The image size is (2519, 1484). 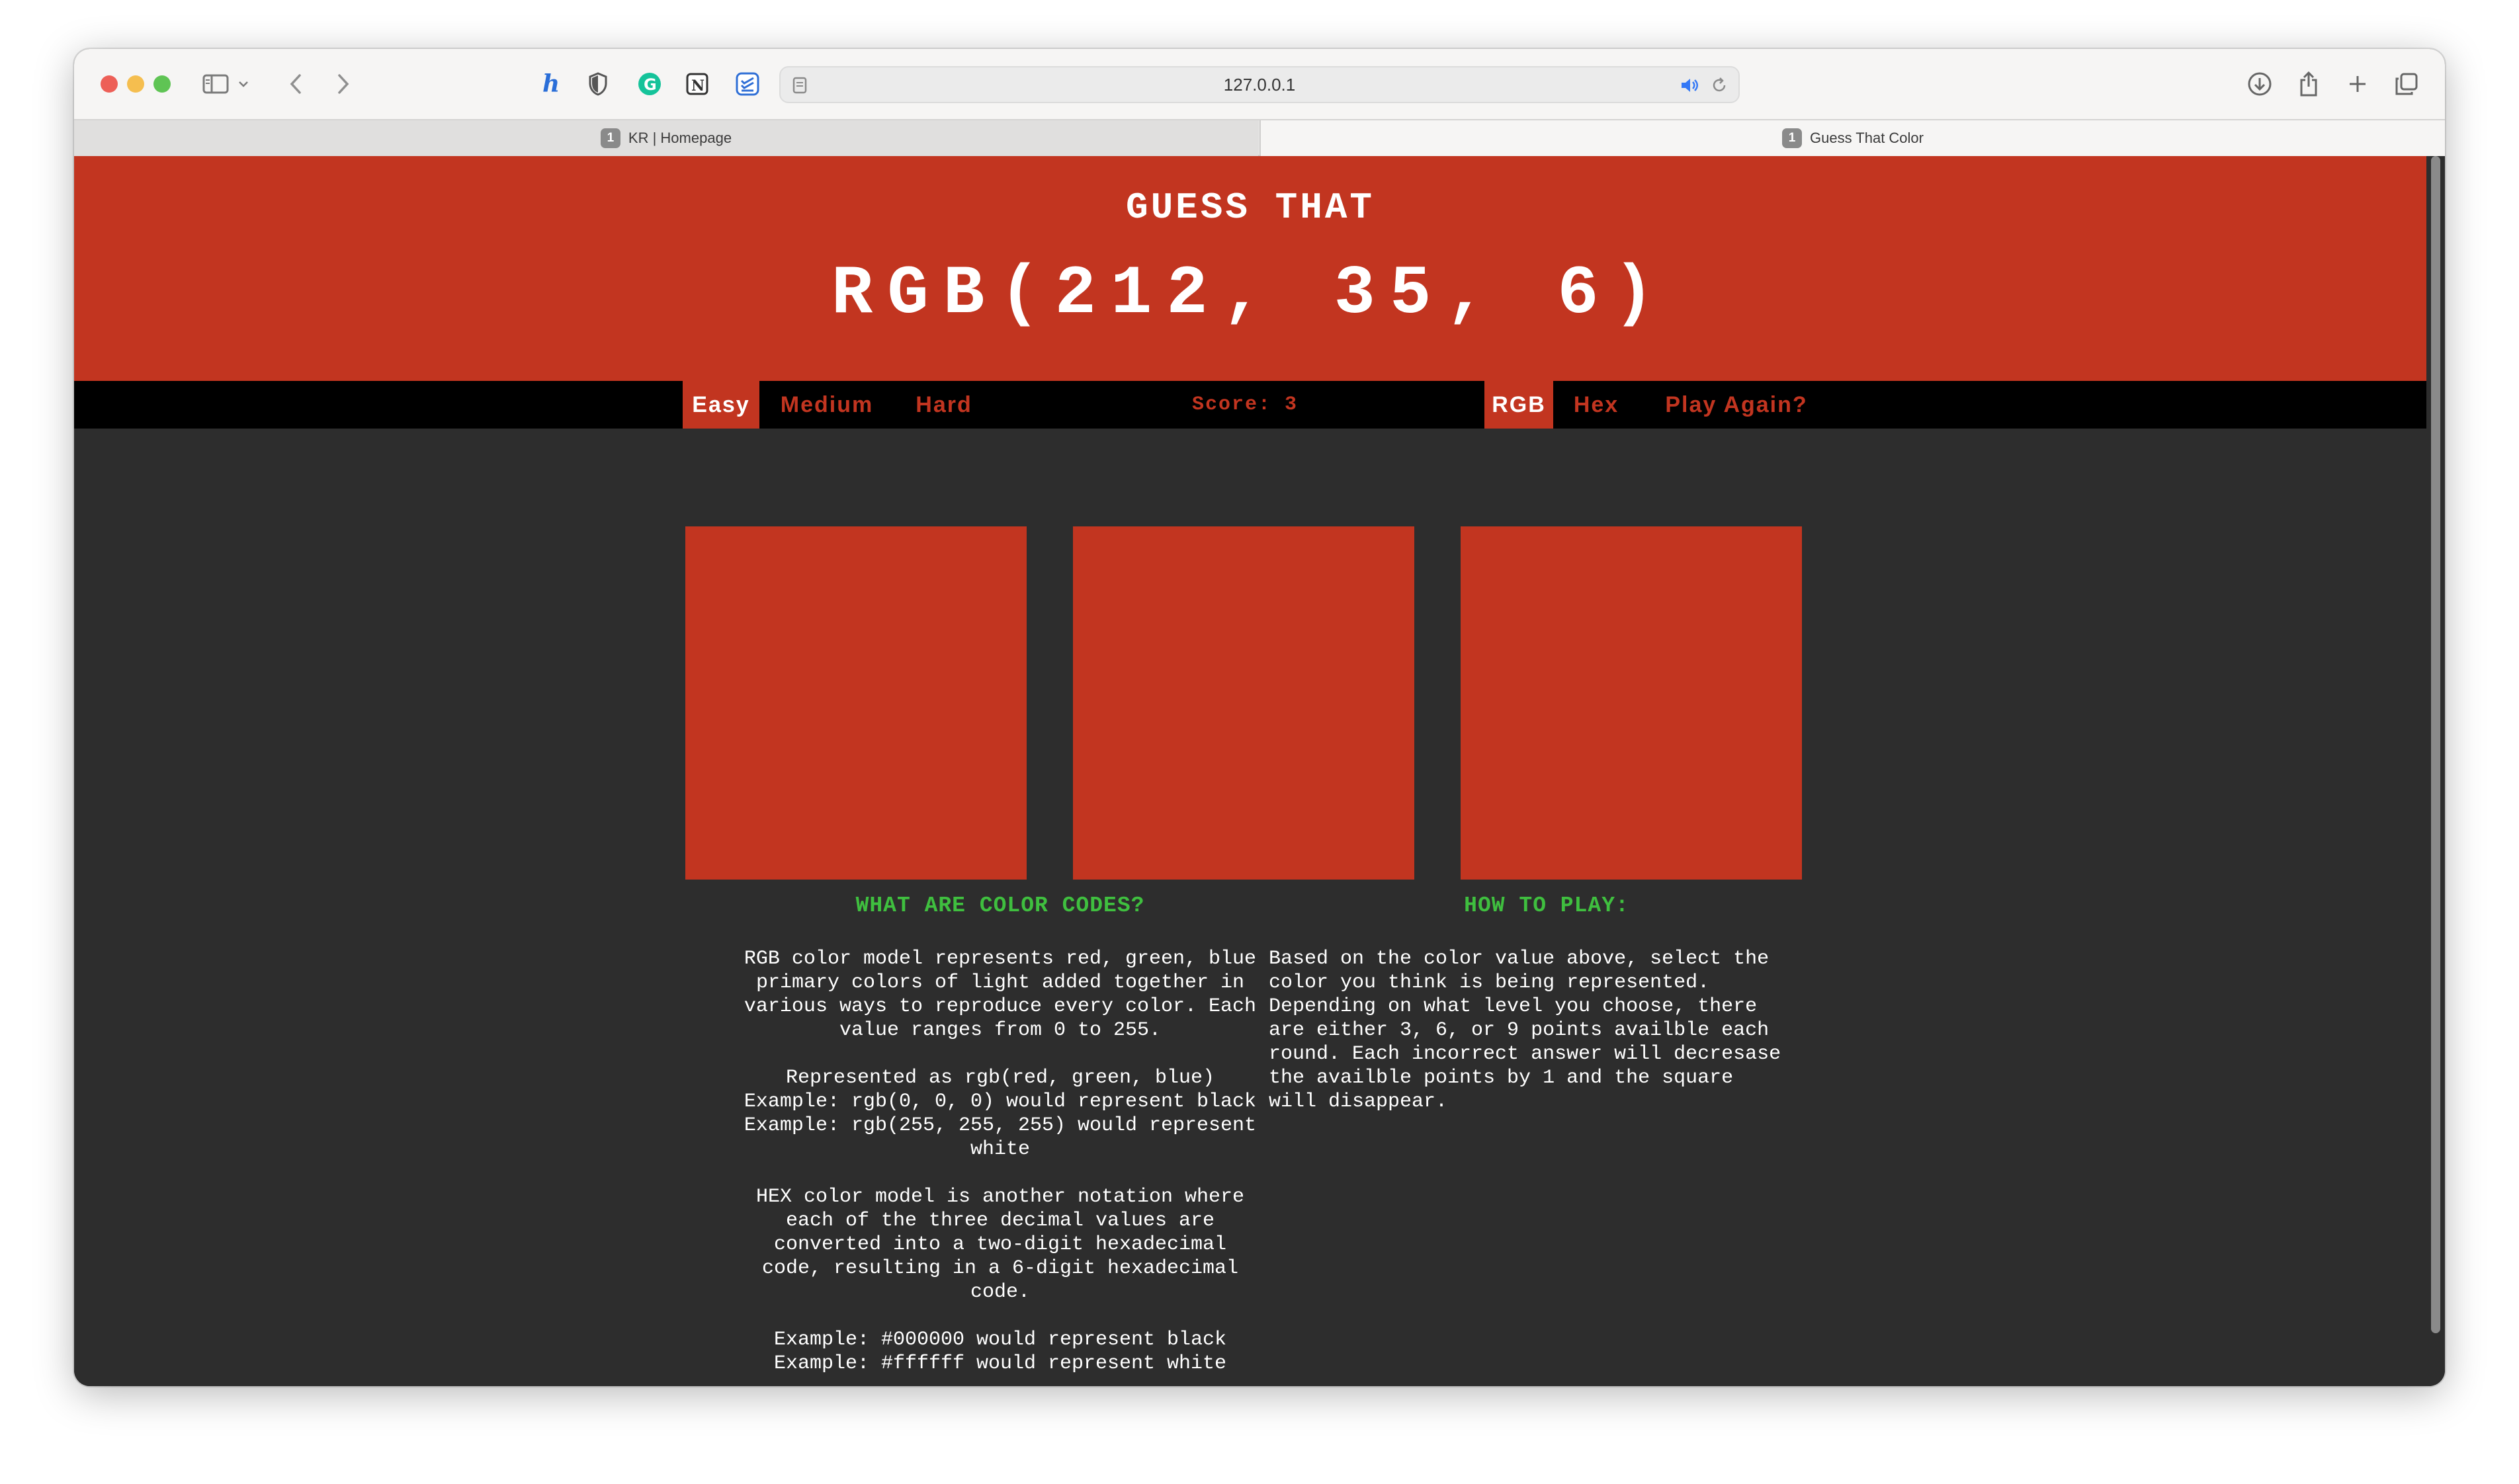 I want to click on tab-label: KR | Homepage, so click(x=680, y=138).